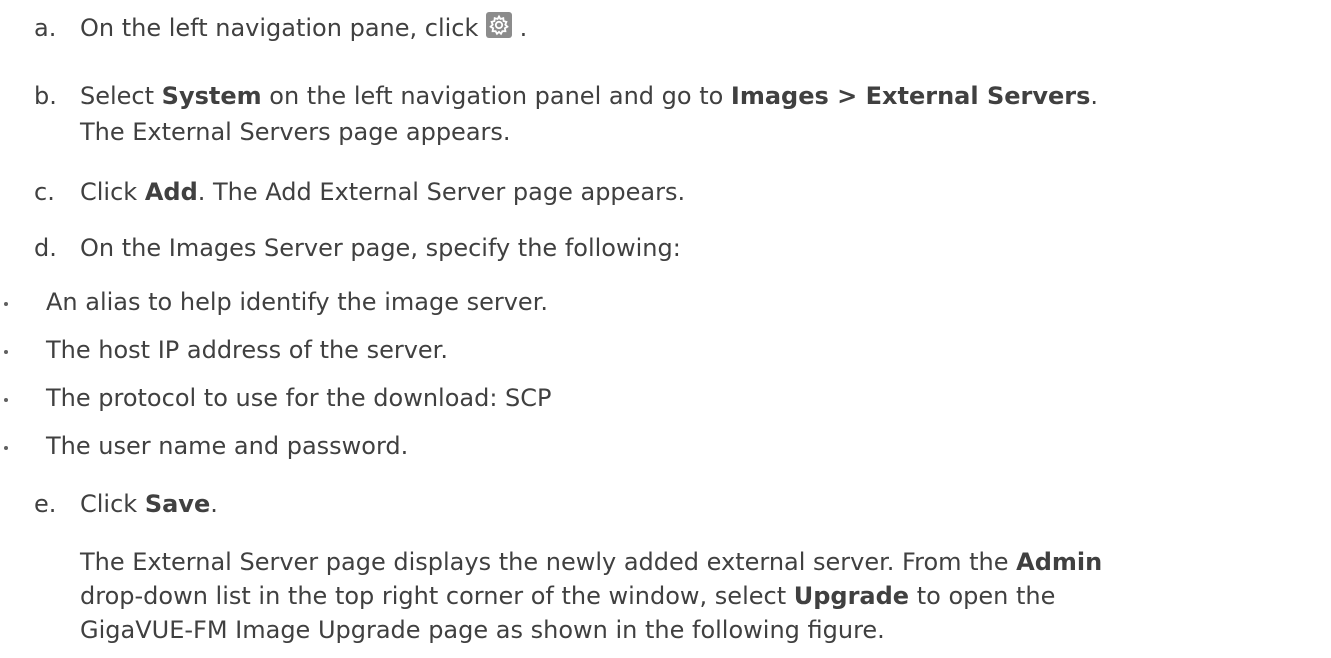  I want to click on step-b-bold-path: Images > External Servers, so click(910, 96).